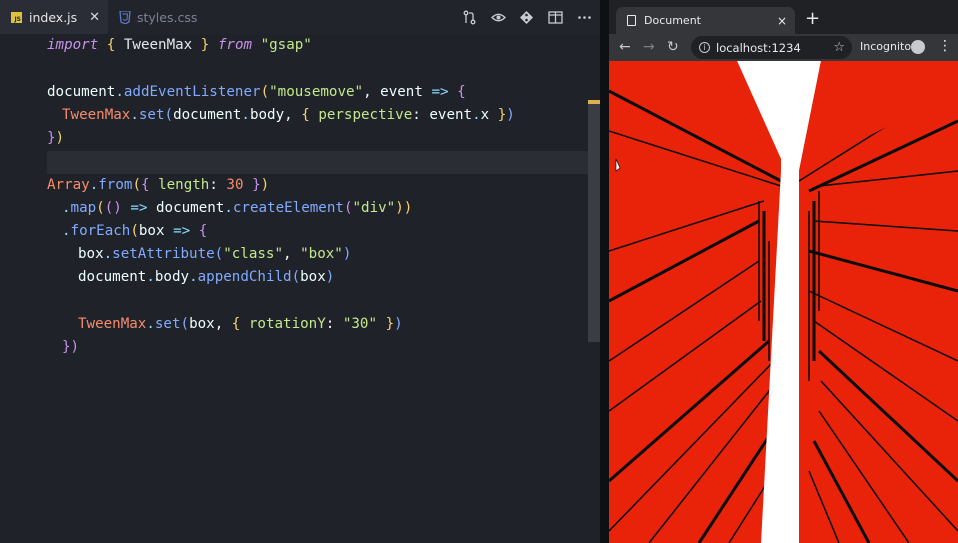 The height and width of the screenshot is (543, 958). Describe the element at coordinates (594, 221) in the screenshot. I see `editor-scrollbar` at that location.